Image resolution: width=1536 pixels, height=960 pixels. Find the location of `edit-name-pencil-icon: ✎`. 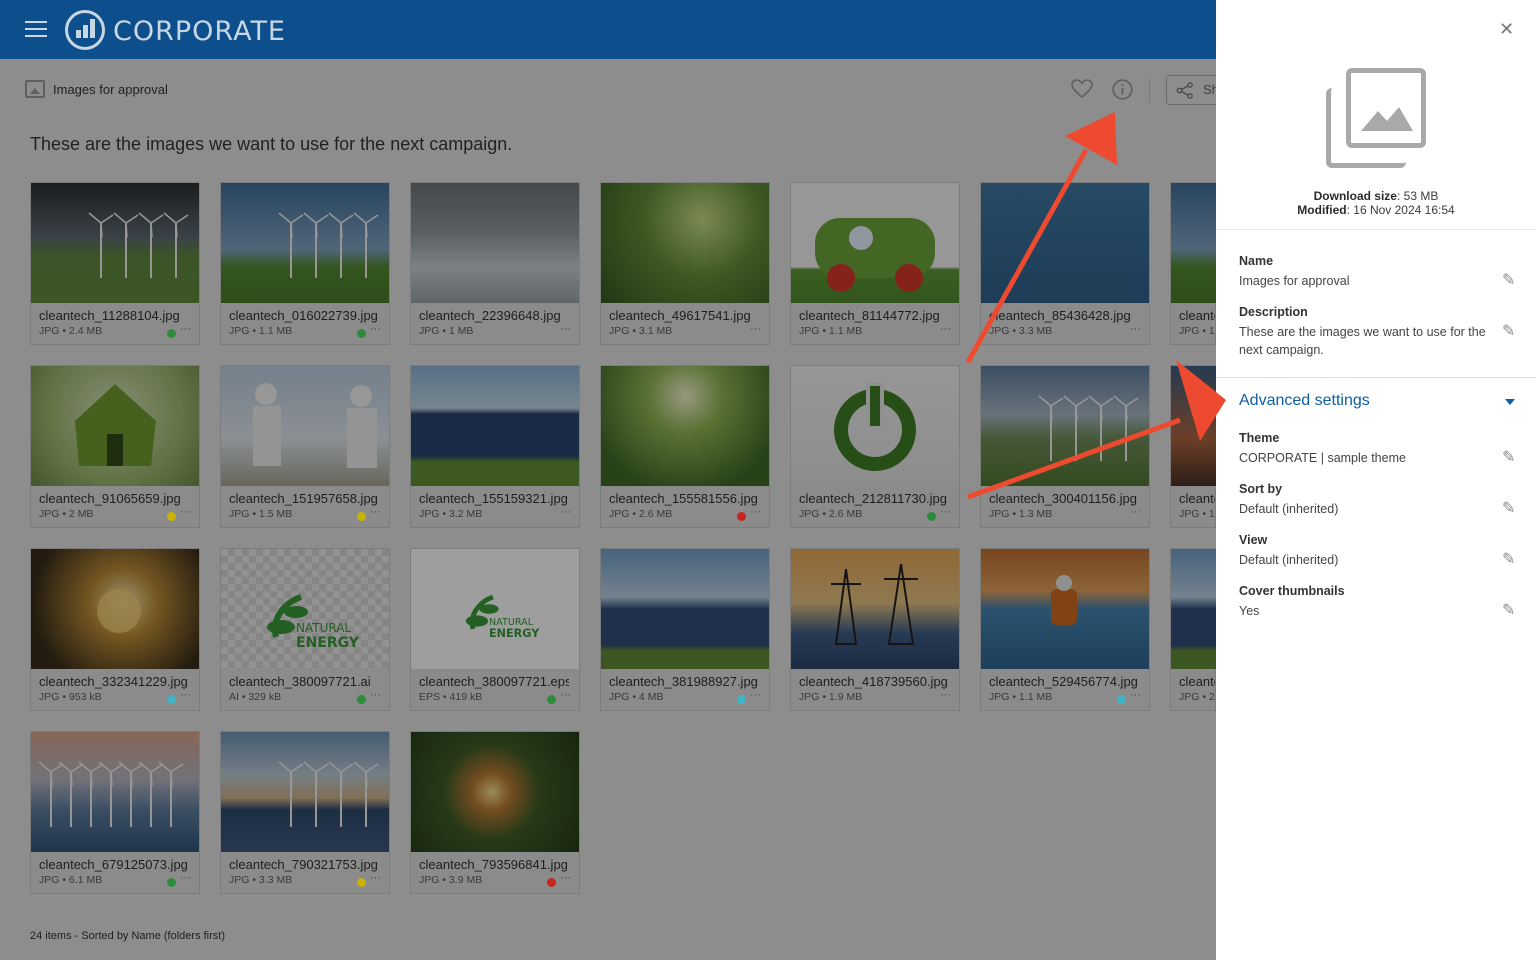

edit-name-pencil-icon: ✎ is located at coordinates (1508, 280).